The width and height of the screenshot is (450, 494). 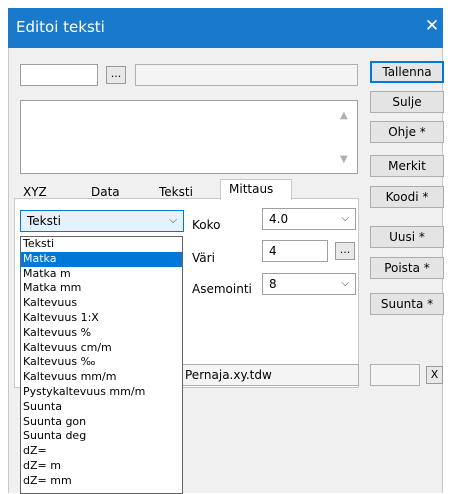 I want to click on tab-data: Data, so click(x=105, y=192).